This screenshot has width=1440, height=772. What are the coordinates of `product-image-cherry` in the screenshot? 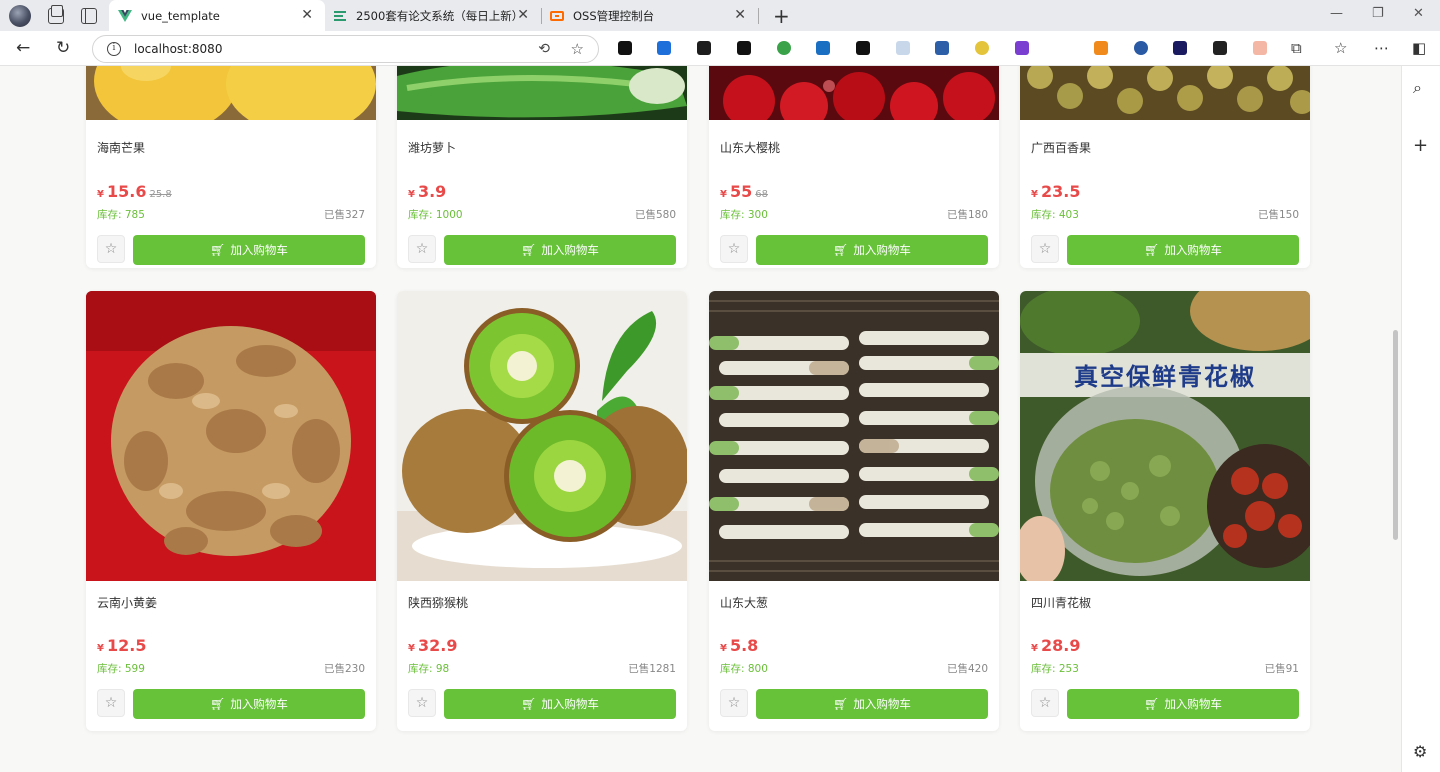 It's located at (854, 93).